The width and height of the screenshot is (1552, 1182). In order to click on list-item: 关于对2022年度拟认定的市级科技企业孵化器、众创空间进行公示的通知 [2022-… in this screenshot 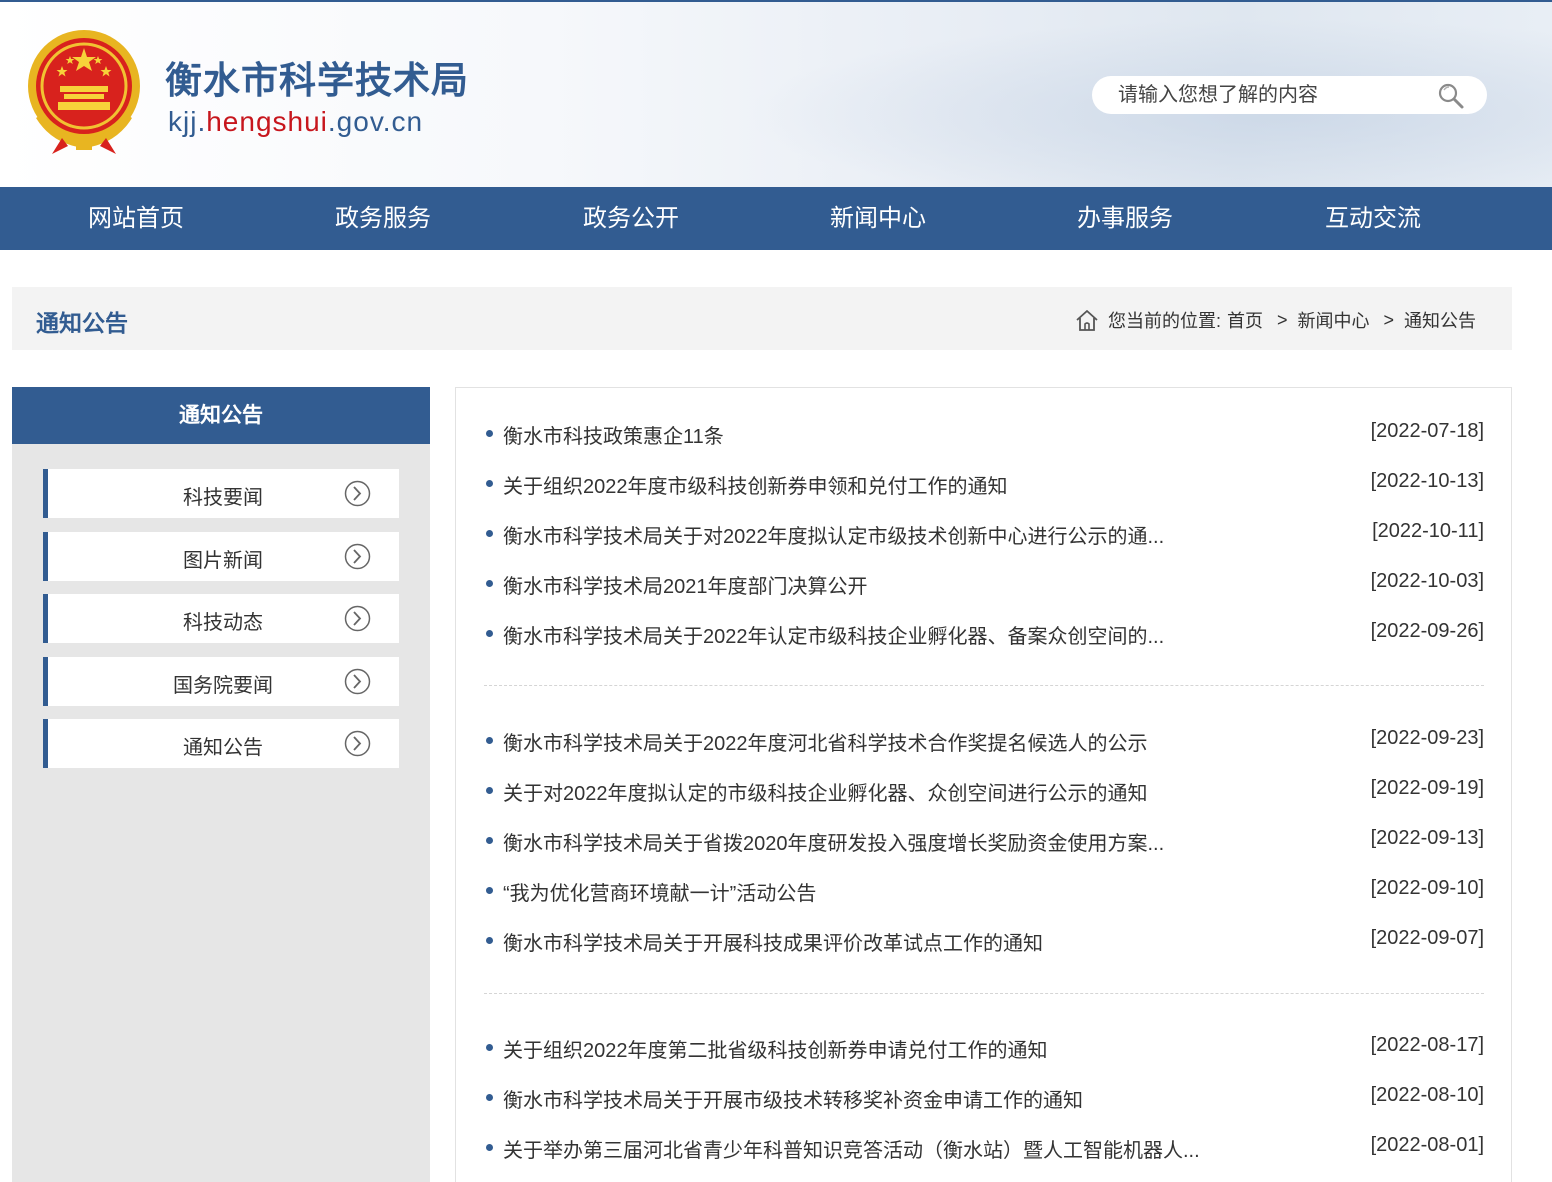, I will do `click(984, 790)`.